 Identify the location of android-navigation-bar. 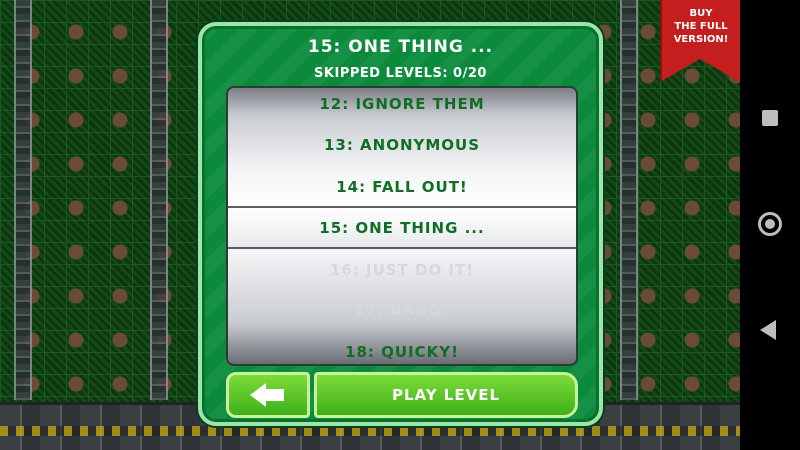
(770, 225).